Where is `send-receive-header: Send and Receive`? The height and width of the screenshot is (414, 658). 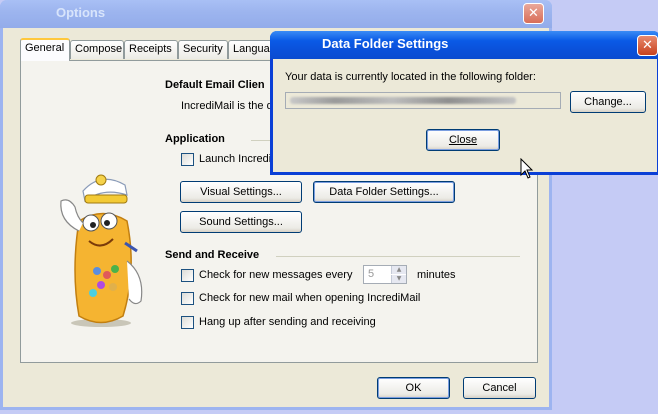
send-receive-header: Send and Receive is located at coordinates (212, 255).